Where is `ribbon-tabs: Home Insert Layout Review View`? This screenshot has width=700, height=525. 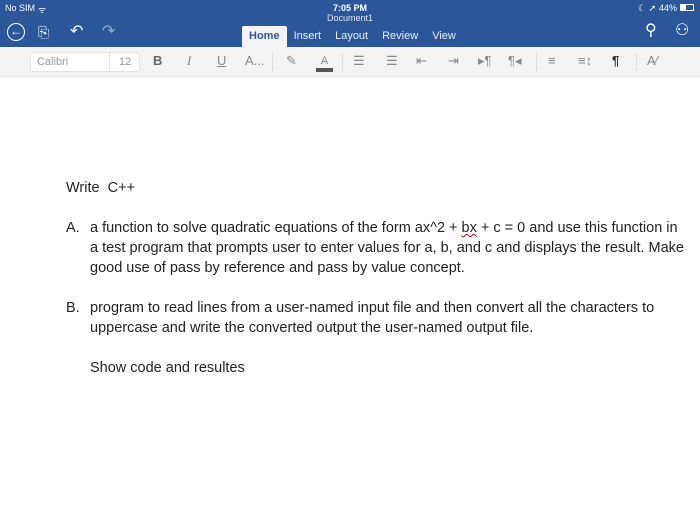
ribbon-tabs: Home Insert Layout Review View is located at coordinates (352, 36).